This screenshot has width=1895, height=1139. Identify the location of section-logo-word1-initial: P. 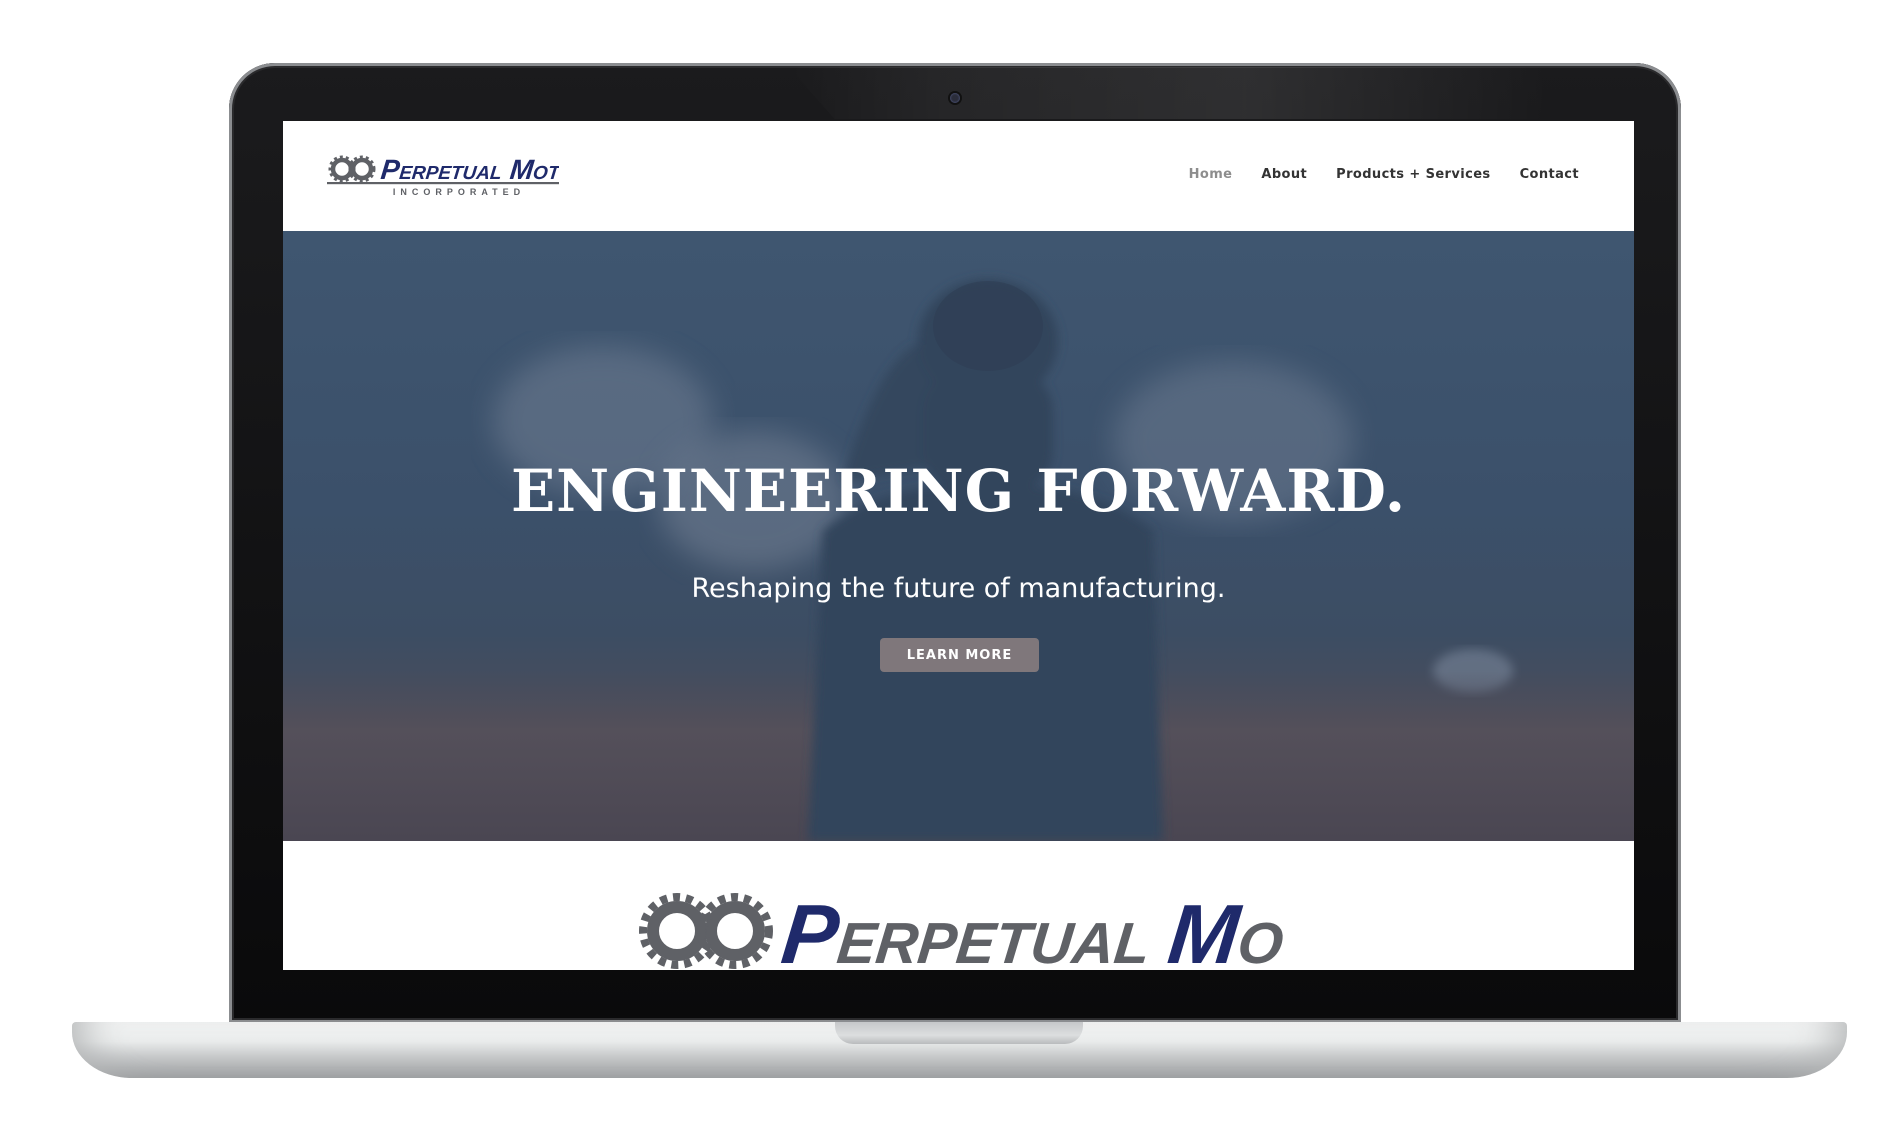
(811, 930).